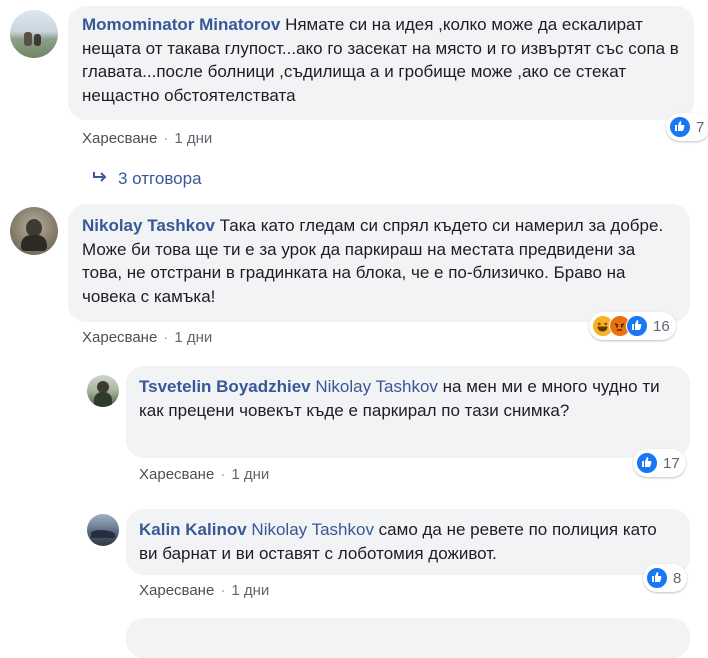  I want to click on comment-bubble-partial, so click(408, 638).